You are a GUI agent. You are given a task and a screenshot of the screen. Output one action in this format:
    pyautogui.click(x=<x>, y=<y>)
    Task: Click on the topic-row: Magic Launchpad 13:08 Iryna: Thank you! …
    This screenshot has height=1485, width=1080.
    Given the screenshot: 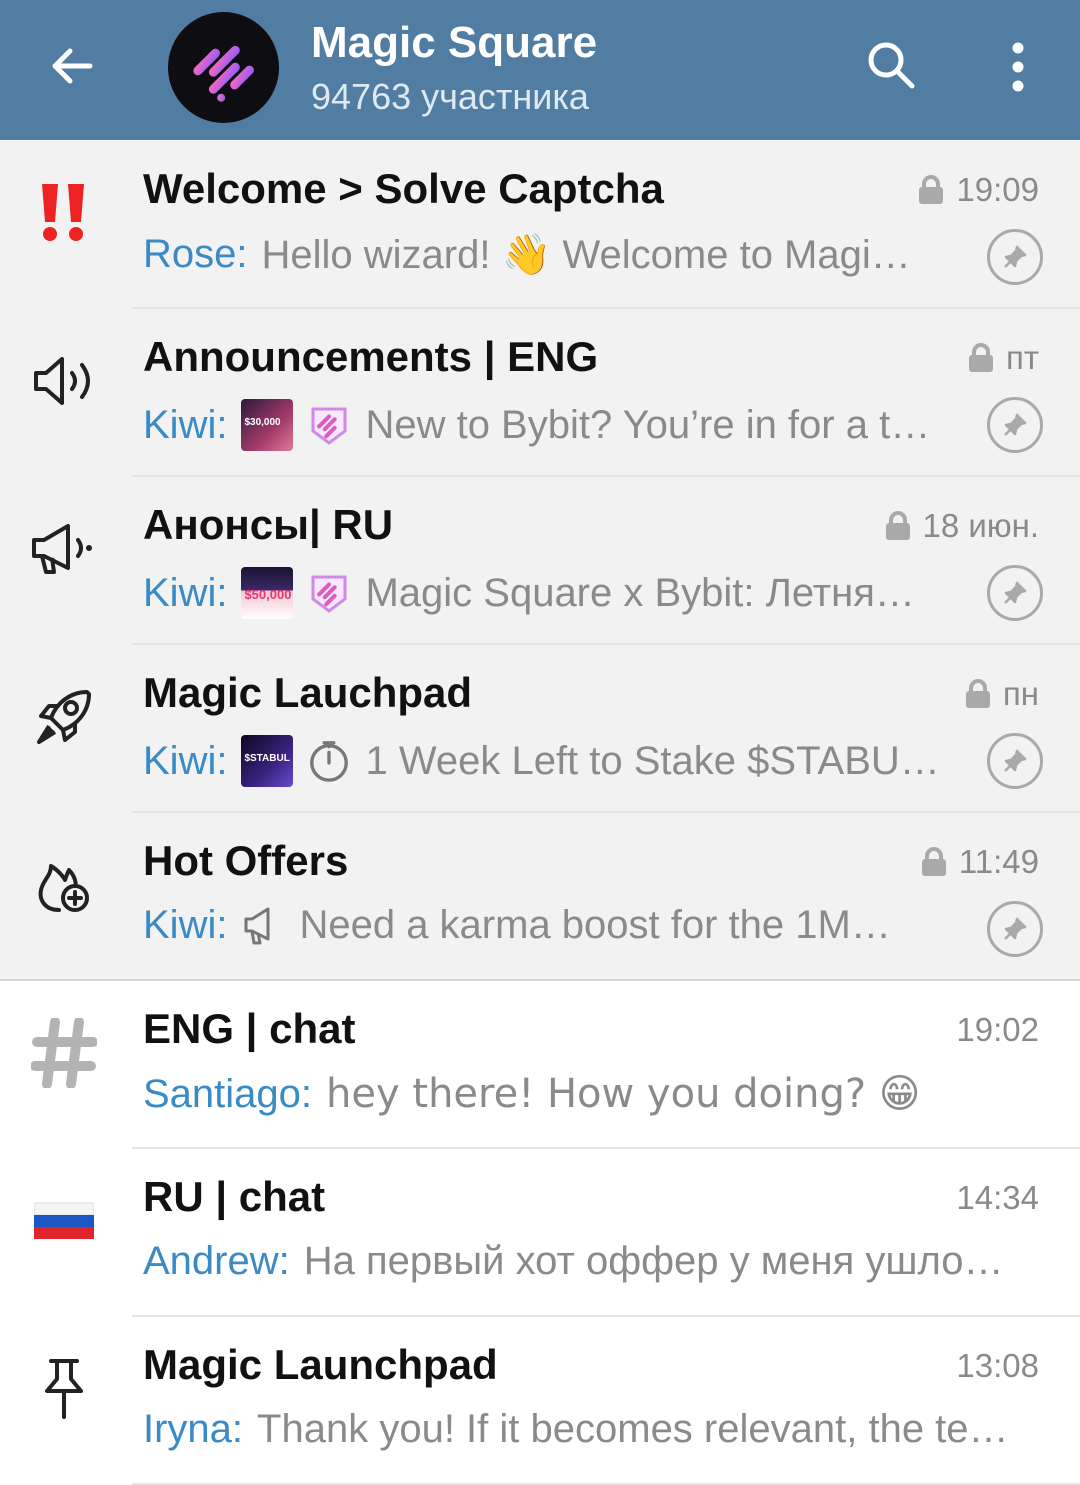 What is the action you would take?
    pyautogui.click(x=540, y=1401)
    